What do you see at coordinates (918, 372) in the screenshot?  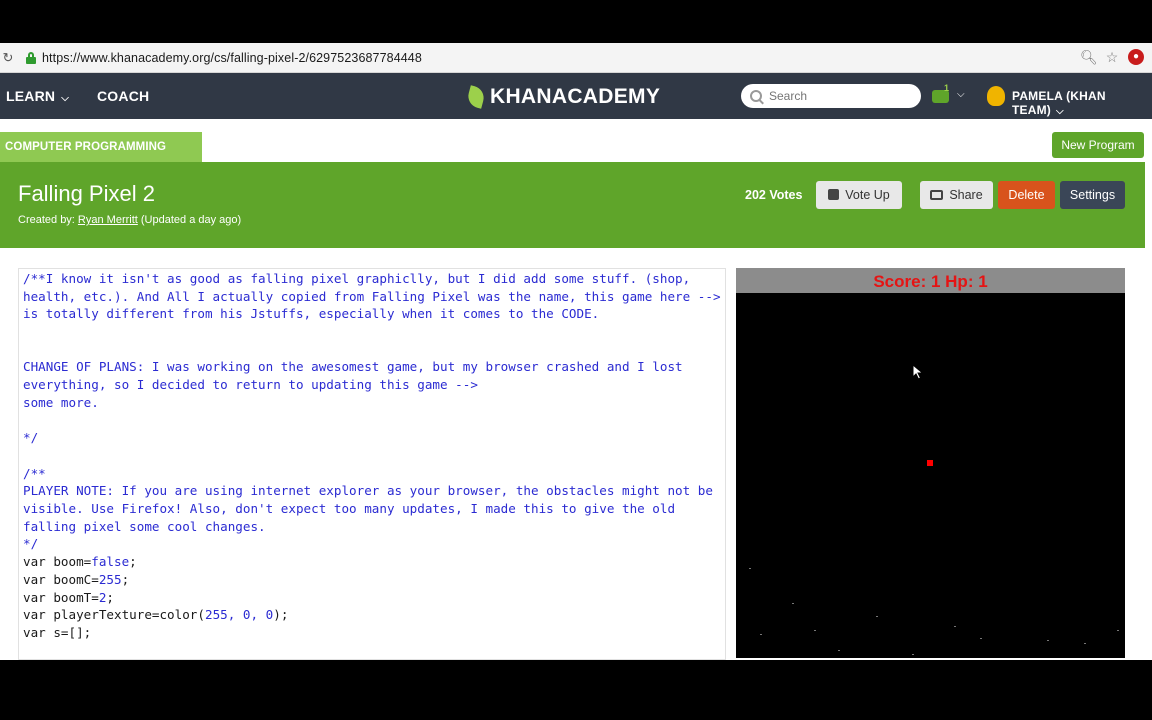 I see `mouse-cursor-icon` at bounding box center [918, 372].